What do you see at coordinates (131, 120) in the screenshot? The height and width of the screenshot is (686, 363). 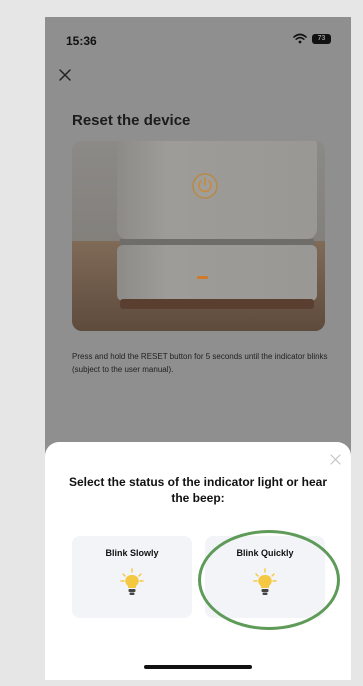 I see `page-title: Reset the device` at bounding box center [131, 120].